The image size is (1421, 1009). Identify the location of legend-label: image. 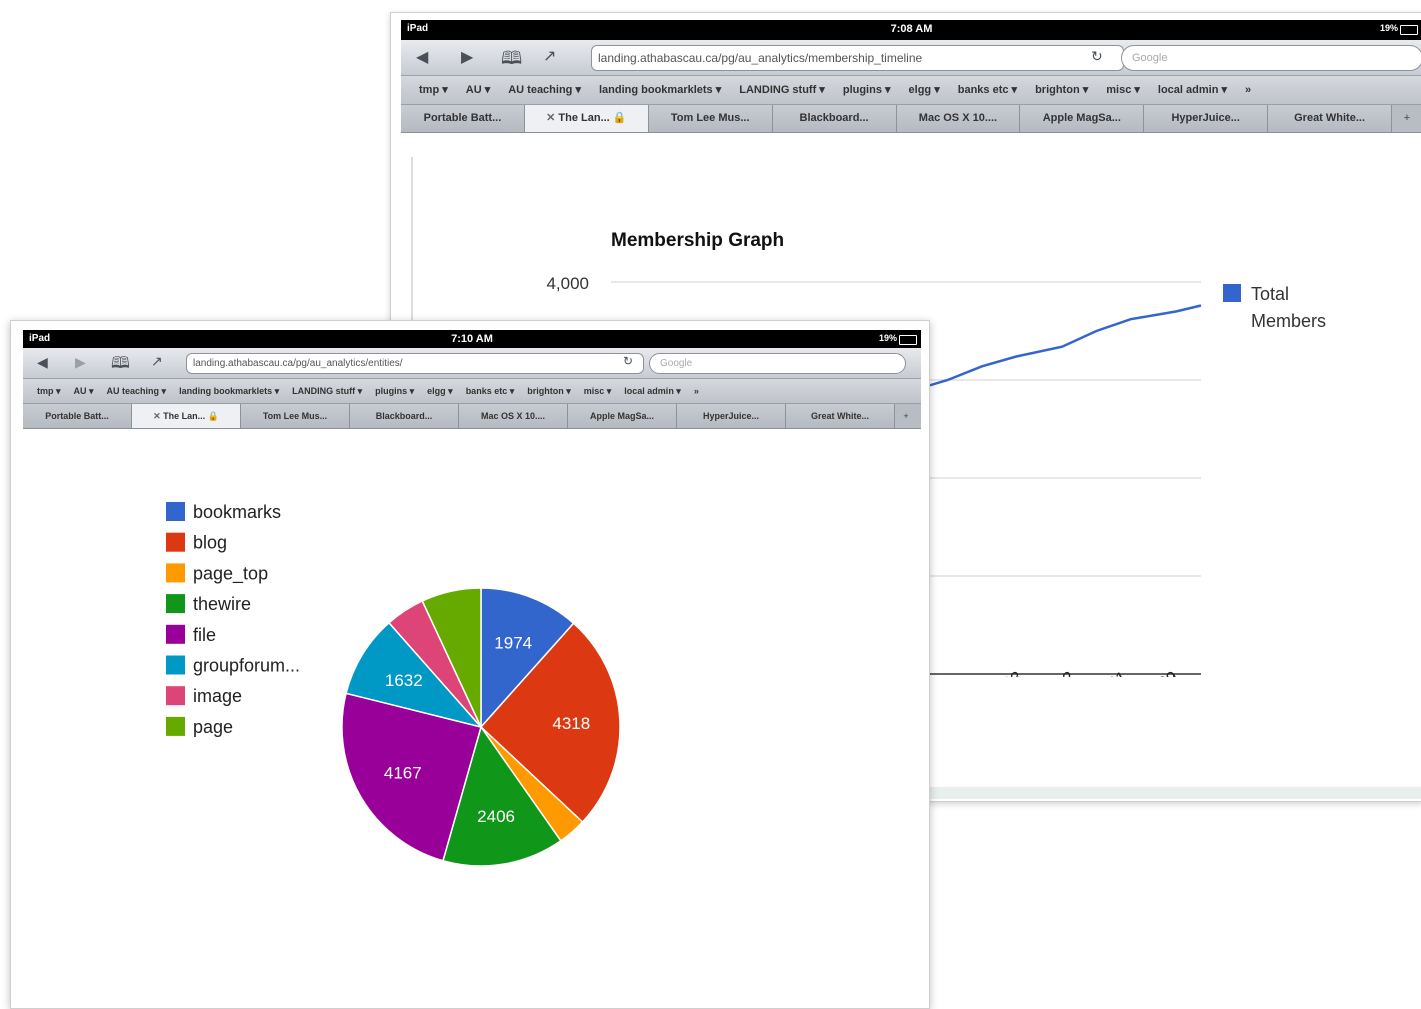
(217, 696).